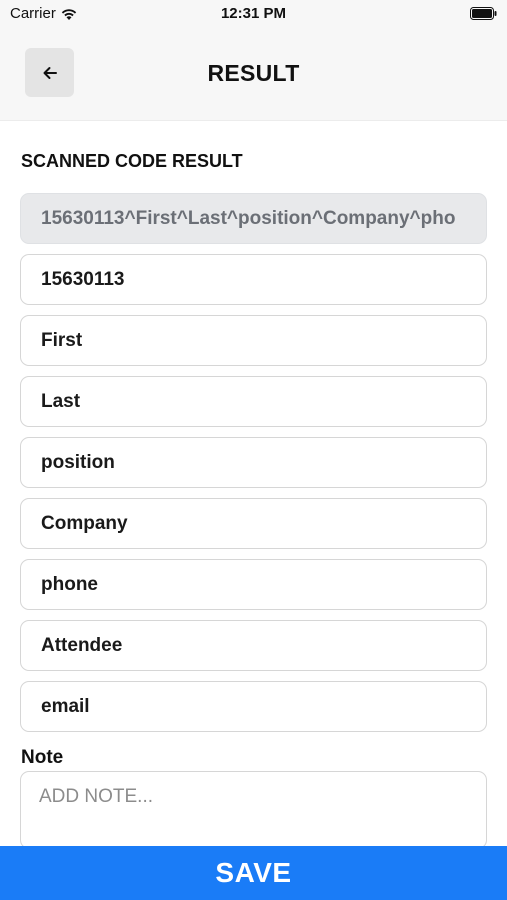 Image resolution: width=507 pixels, height=900 pixels. I want to click on header: RESULT, so click(253, 74).